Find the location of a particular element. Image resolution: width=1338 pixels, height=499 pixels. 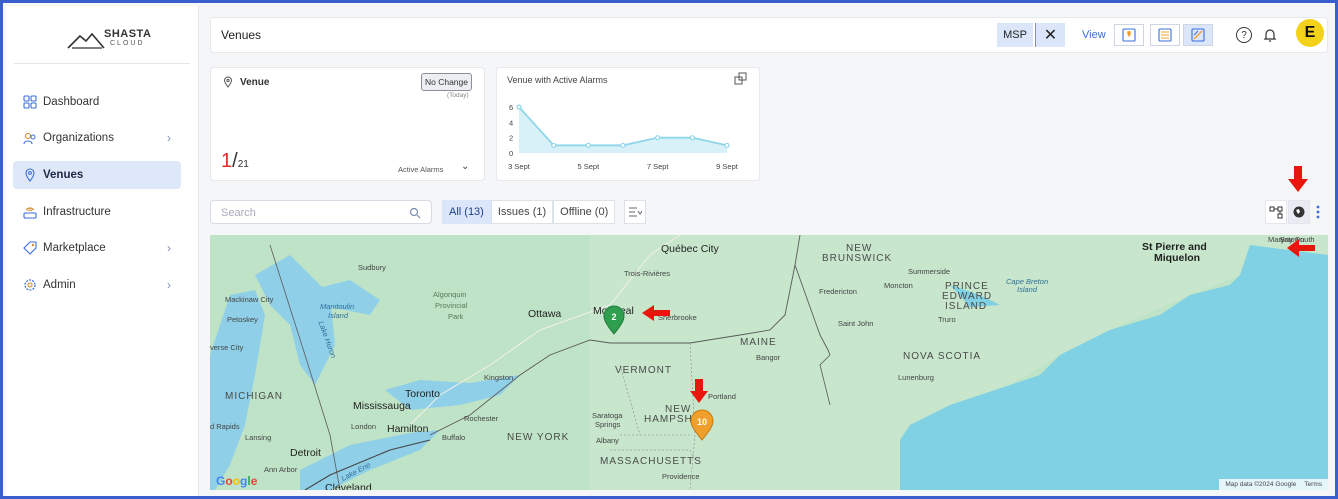

map-label-algonquin: Algonquin is located at coordinates (450, 294).